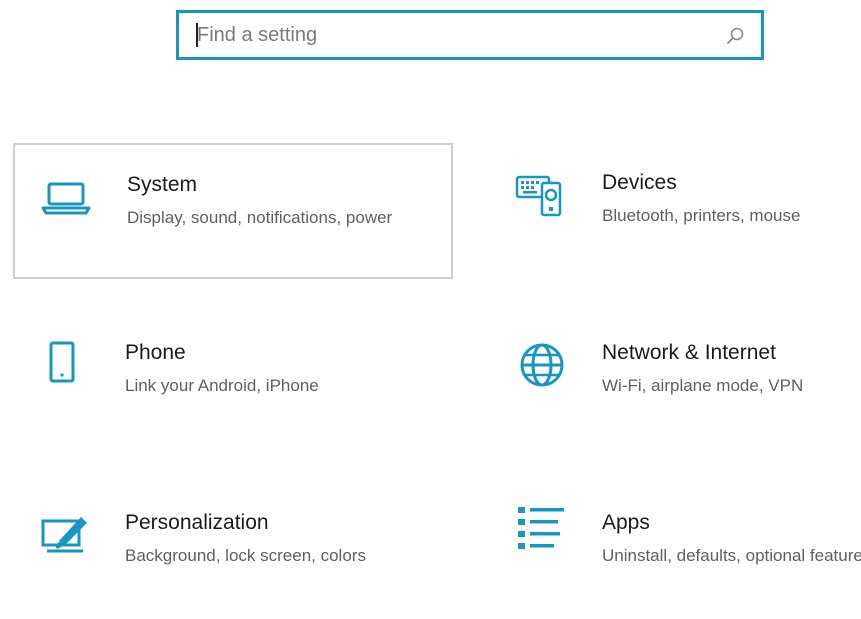  What do you see at coordinates (66, 198) in the screenshot?
I see `laptop-icon` at bounding box center [66, 198].